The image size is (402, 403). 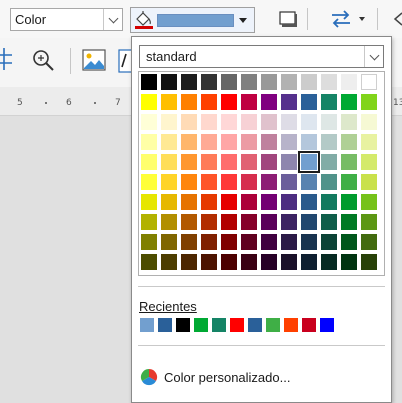 I want to click on arrow-style-icon, so click(x=397, y=19).